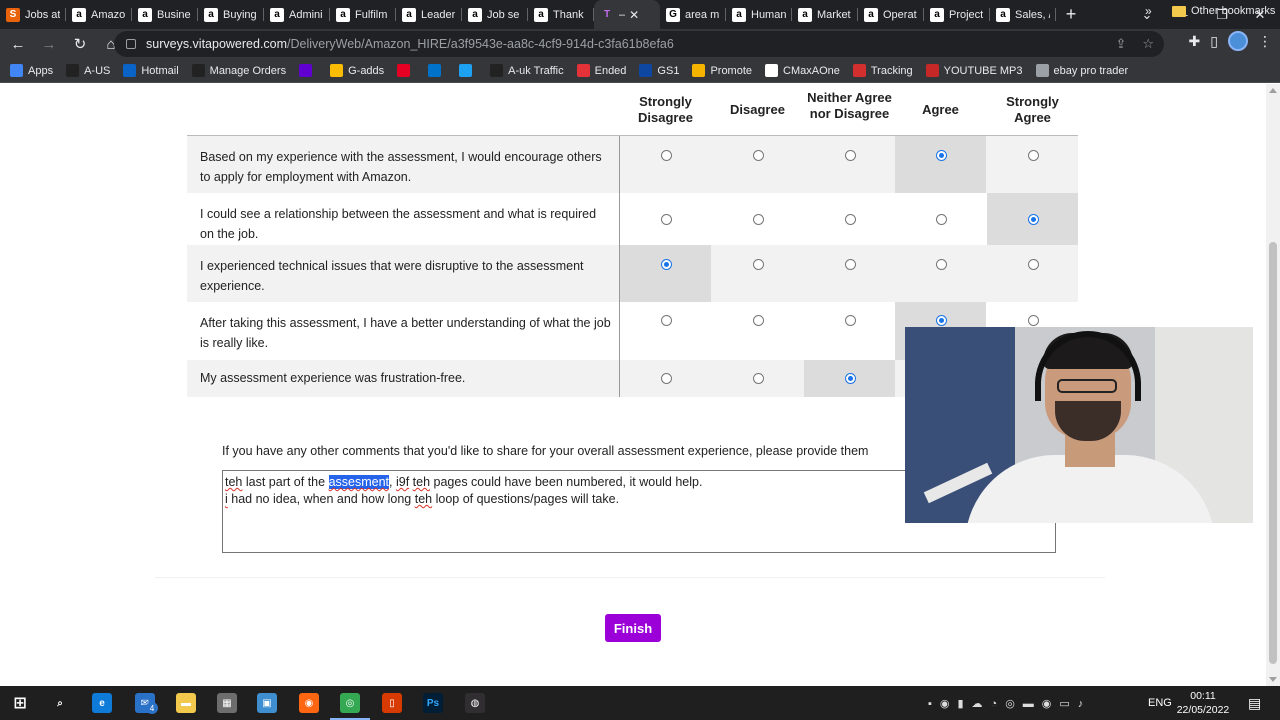 The image size is (1280, 720). Describe the element at coordinates (238, 70) in the screenshot. I see `bookmark-item: Manage Orders` at that location.